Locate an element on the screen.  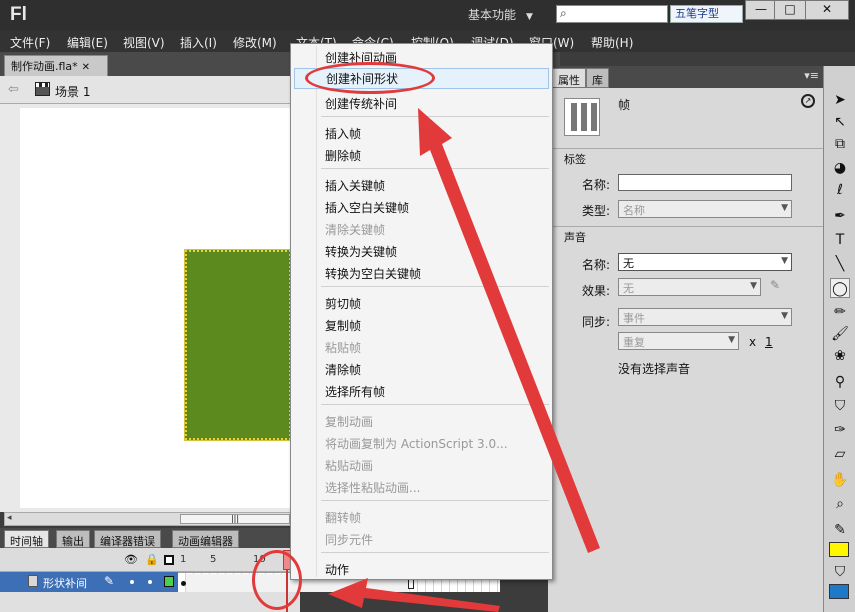
close-button: ✕ is located at coordinates (827, 10).